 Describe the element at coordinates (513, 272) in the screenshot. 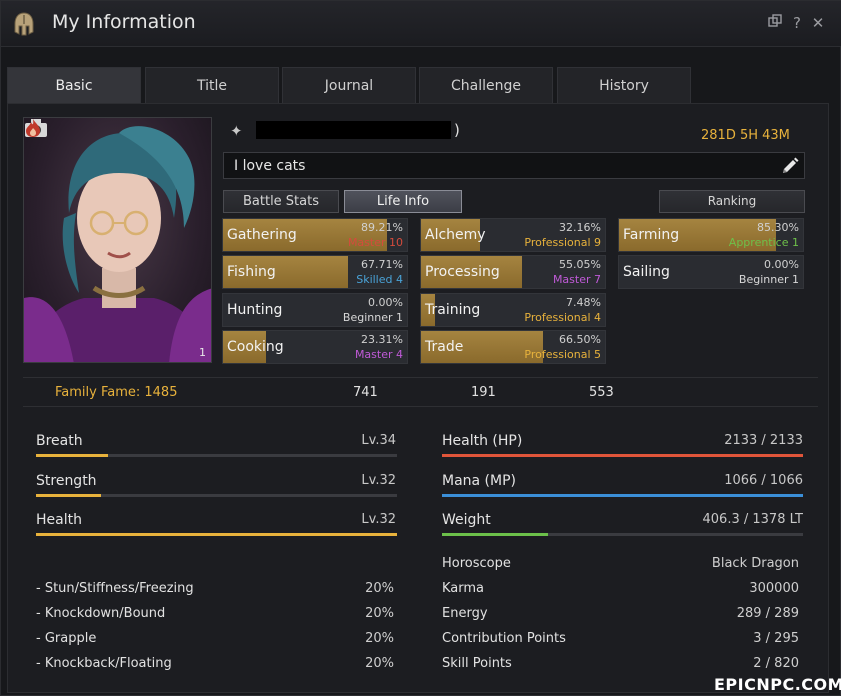

I see `life-skill-processing: Processing 55.05% Master 7` at that location.